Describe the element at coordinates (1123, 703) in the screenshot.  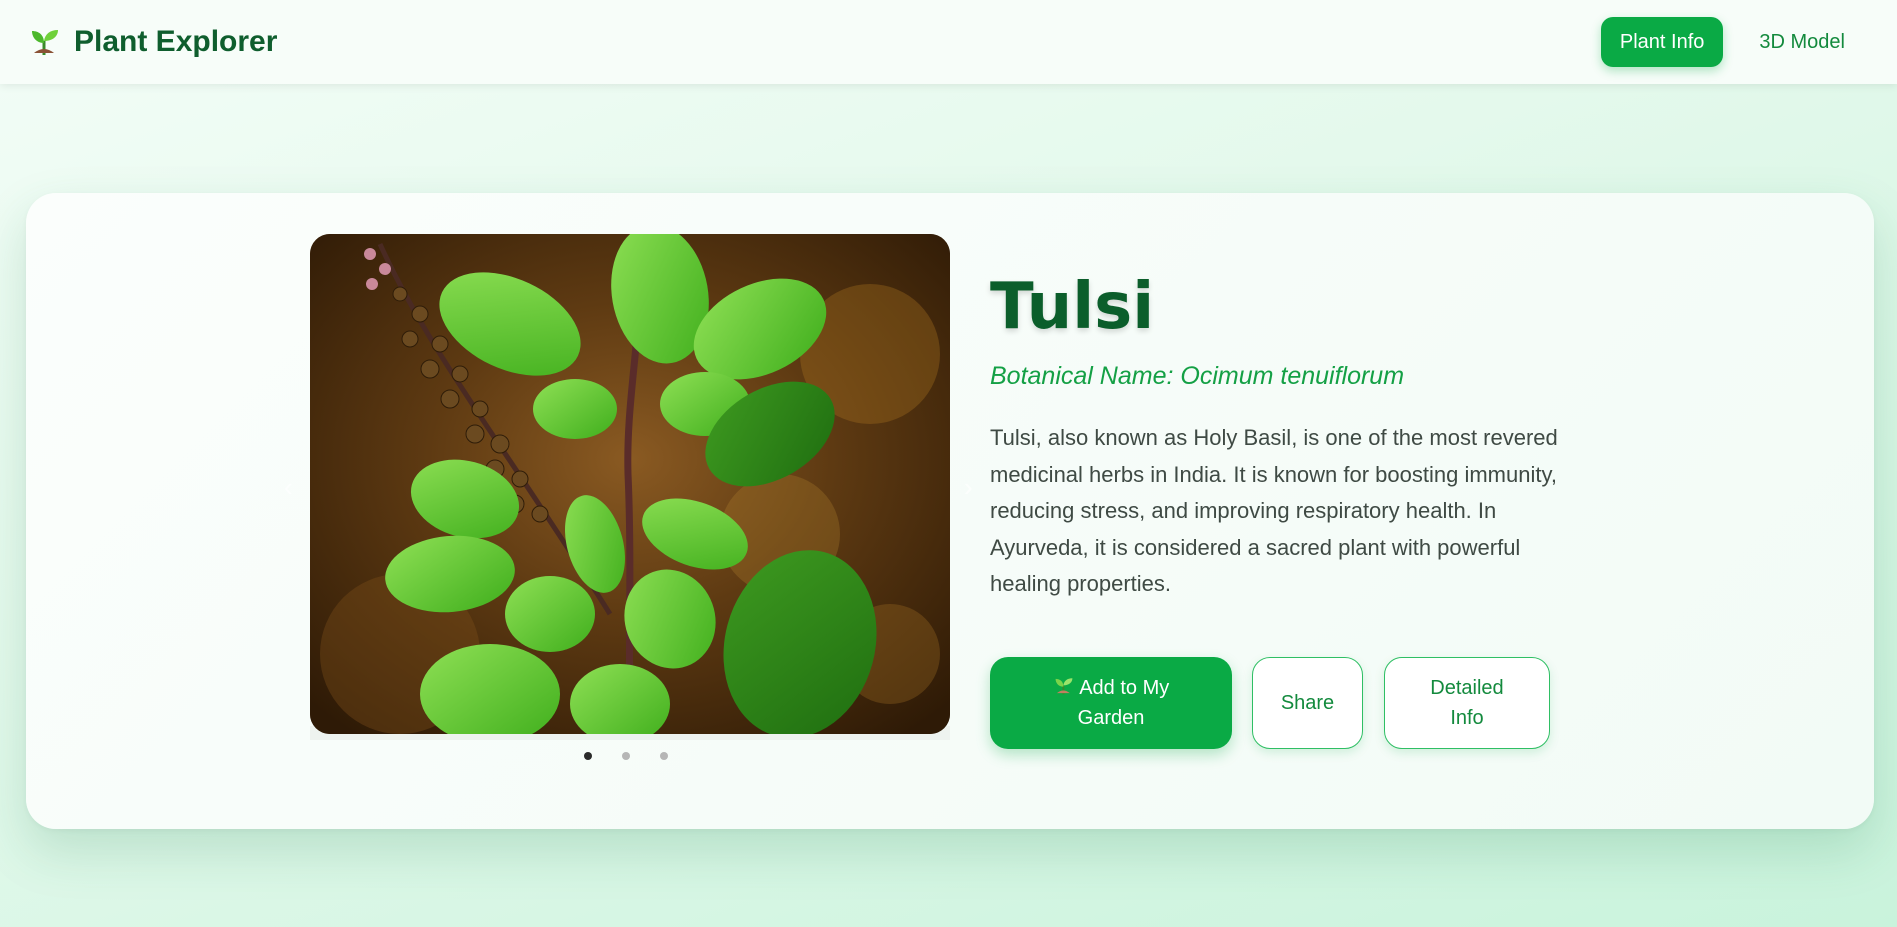
I see `add-to-garden-text: Add to My Garden` at that location.